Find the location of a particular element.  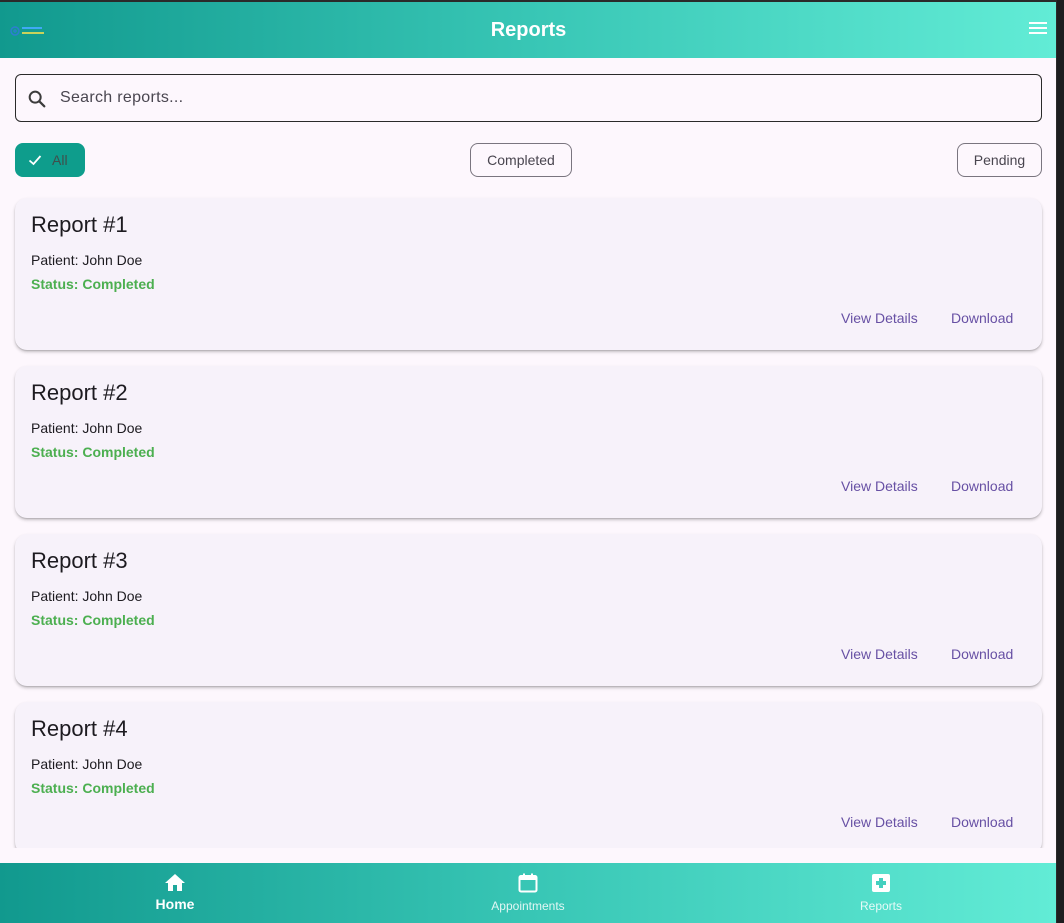

filter-chip-completed: Completed is located at coordinates (521, 160).